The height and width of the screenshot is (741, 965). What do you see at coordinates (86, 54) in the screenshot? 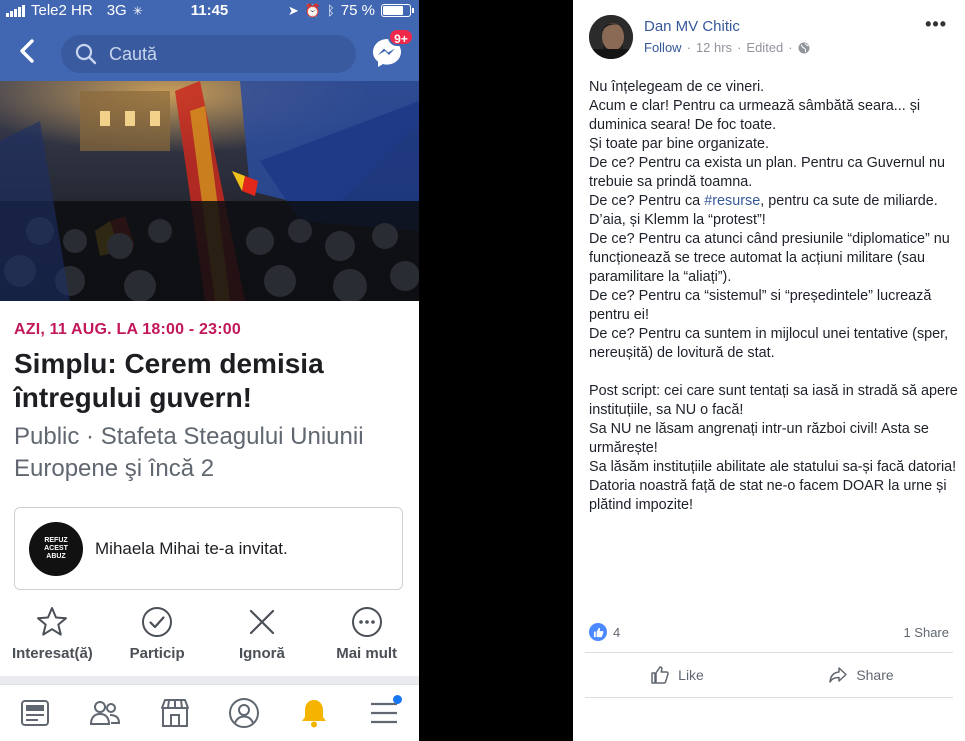
I see `search-icon` at bounding box center [86, 54].